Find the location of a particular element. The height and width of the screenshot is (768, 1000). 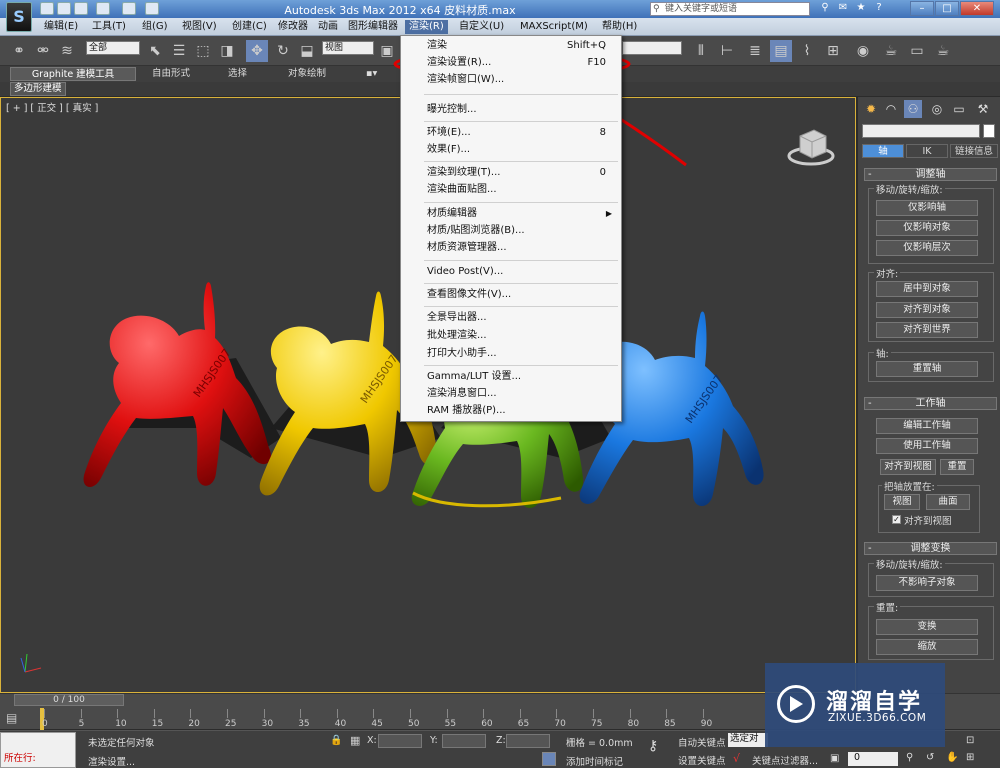

use-working-pivot-button: 使用工作轴 is located at coordinates (927, 446).